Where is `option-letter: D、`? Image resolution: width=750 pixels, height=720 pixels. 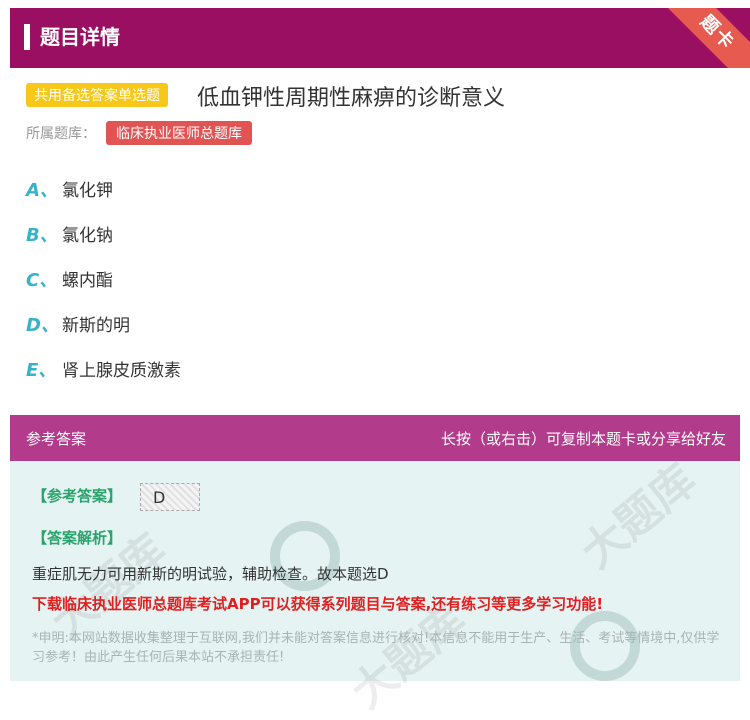 option-letter: D、 is located at coordinates (42, 325).